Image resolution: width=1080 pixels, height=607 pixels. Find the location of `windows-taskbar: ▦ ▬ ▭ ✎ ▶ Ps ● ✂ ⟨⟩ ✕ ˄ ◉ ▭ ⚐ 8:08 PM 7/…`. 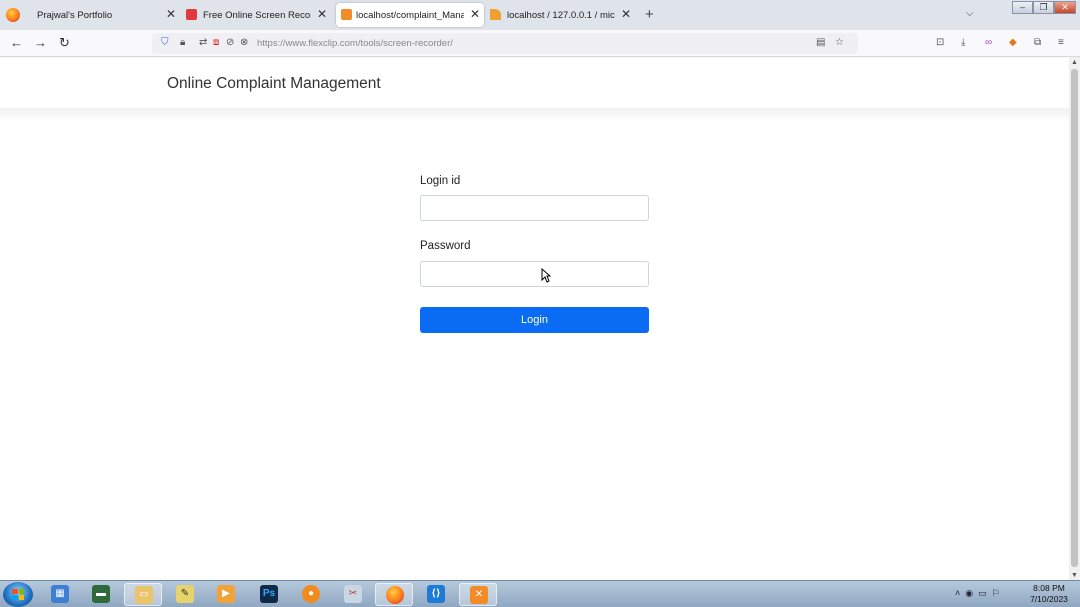

windows-taskbar: ▦ ▬ ▭ ✎ ▶ Ps ● ✂ ⟨⟩ ✕ ˄ ◉ ▭ ⚐ 8:08 PM 7/… is located at coordinates (540, 593).